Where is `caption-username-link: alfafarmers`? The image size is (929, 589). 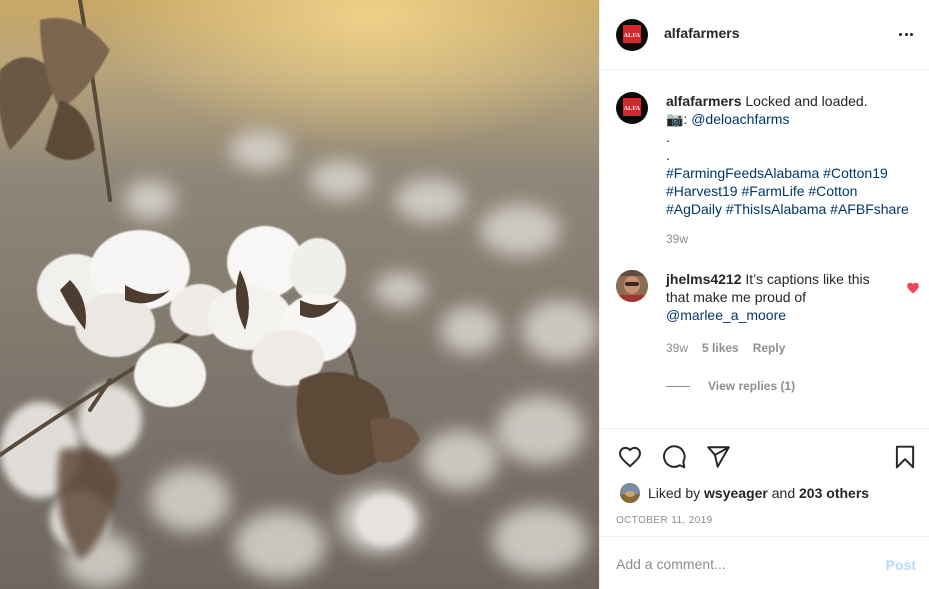 caption-username-link: alfafarmers is located at coordinates (704, 101).